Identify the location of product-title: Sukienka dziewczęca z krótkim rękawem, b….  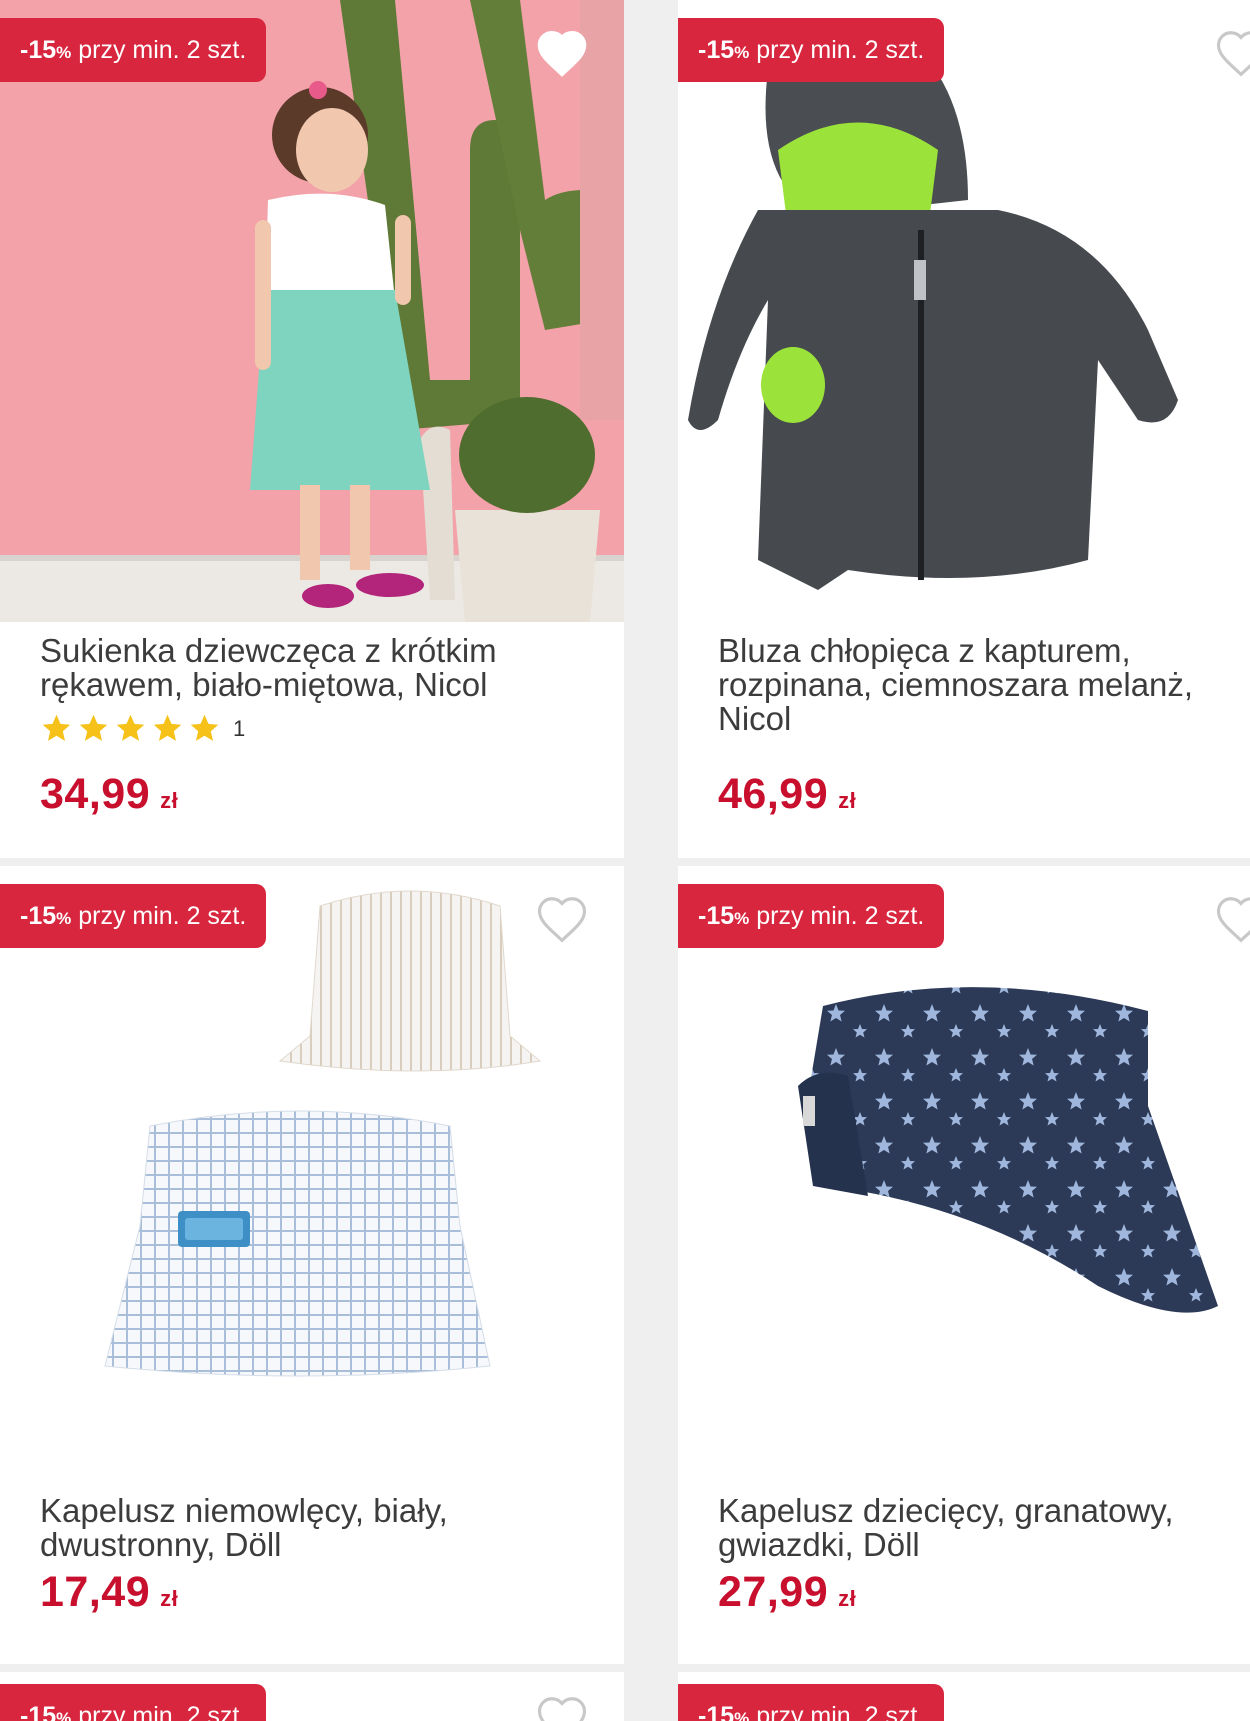
(300, 668).